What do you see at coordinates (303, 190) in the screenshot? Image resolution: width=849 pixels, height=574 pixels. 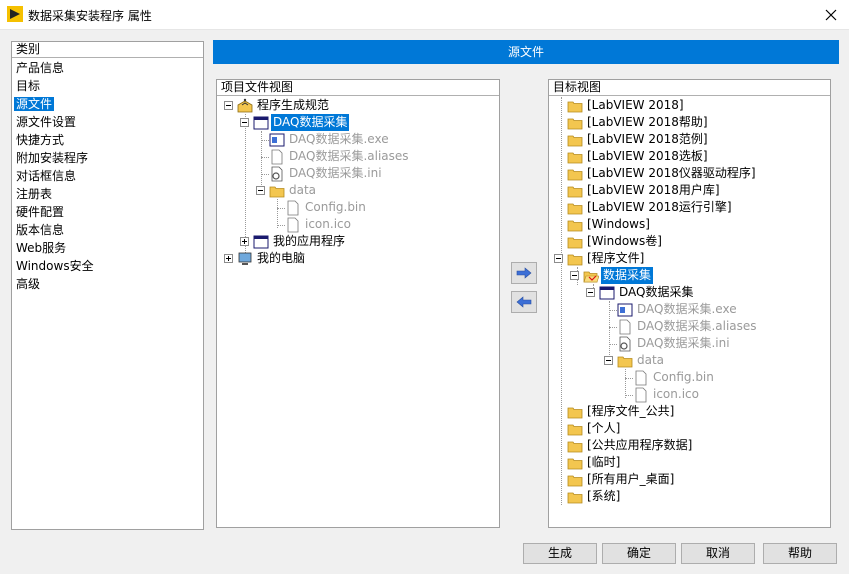 I see `tree-item-label: data` at bounding box center [303, 190].